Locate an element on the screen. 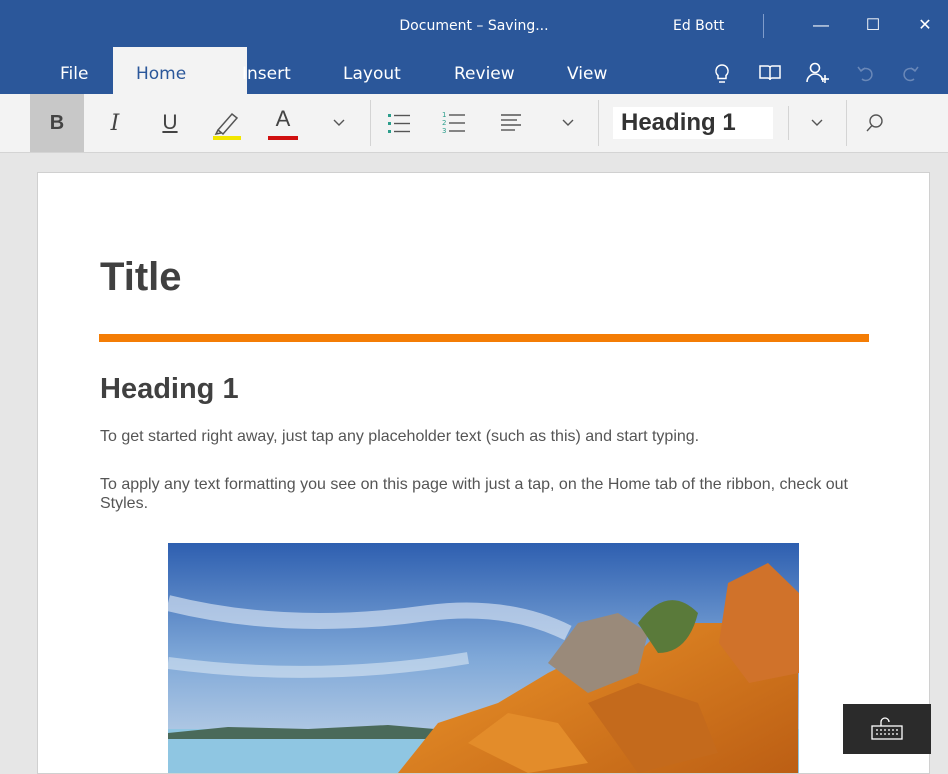 This screenshot has height=774, width=948. doc-heading: Heading 1 is located at coordinates (169, 389).